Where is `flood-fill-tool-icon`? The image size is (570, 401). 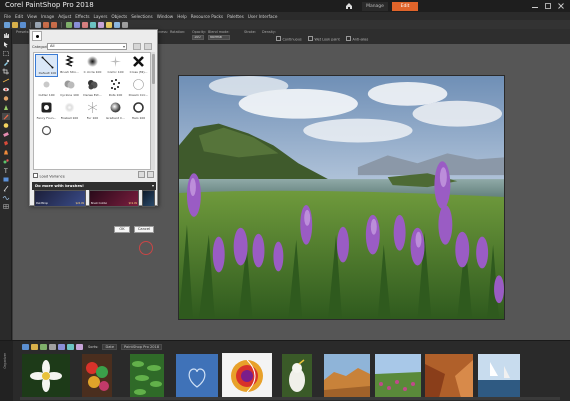 flood-fill-tool-icon is located at coordinates (6, 143).